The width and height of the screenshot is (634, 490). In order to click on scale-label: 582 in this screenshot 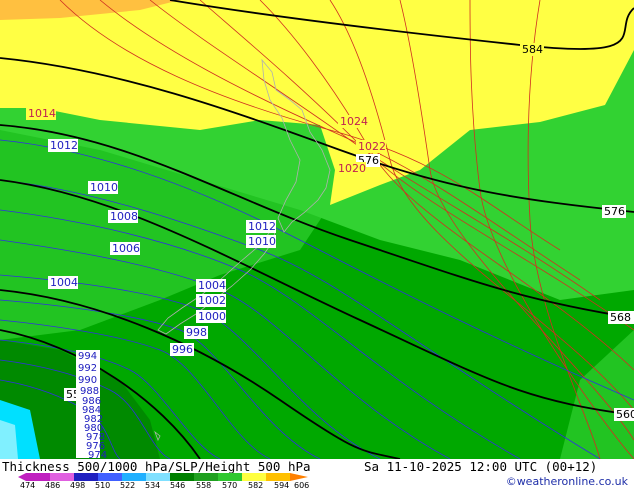, I will do `click(256, 485)`.